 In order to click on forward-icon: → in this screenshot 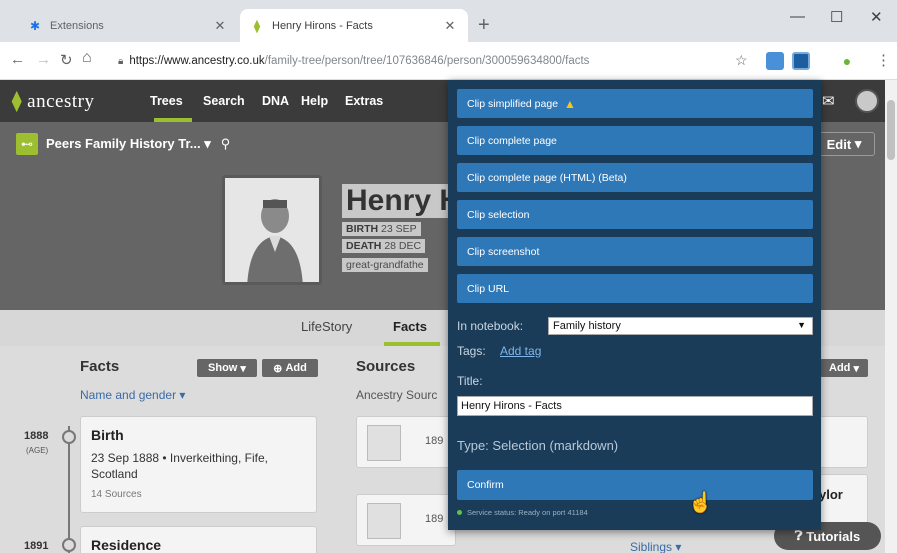, I will do `click(43, 59)`.